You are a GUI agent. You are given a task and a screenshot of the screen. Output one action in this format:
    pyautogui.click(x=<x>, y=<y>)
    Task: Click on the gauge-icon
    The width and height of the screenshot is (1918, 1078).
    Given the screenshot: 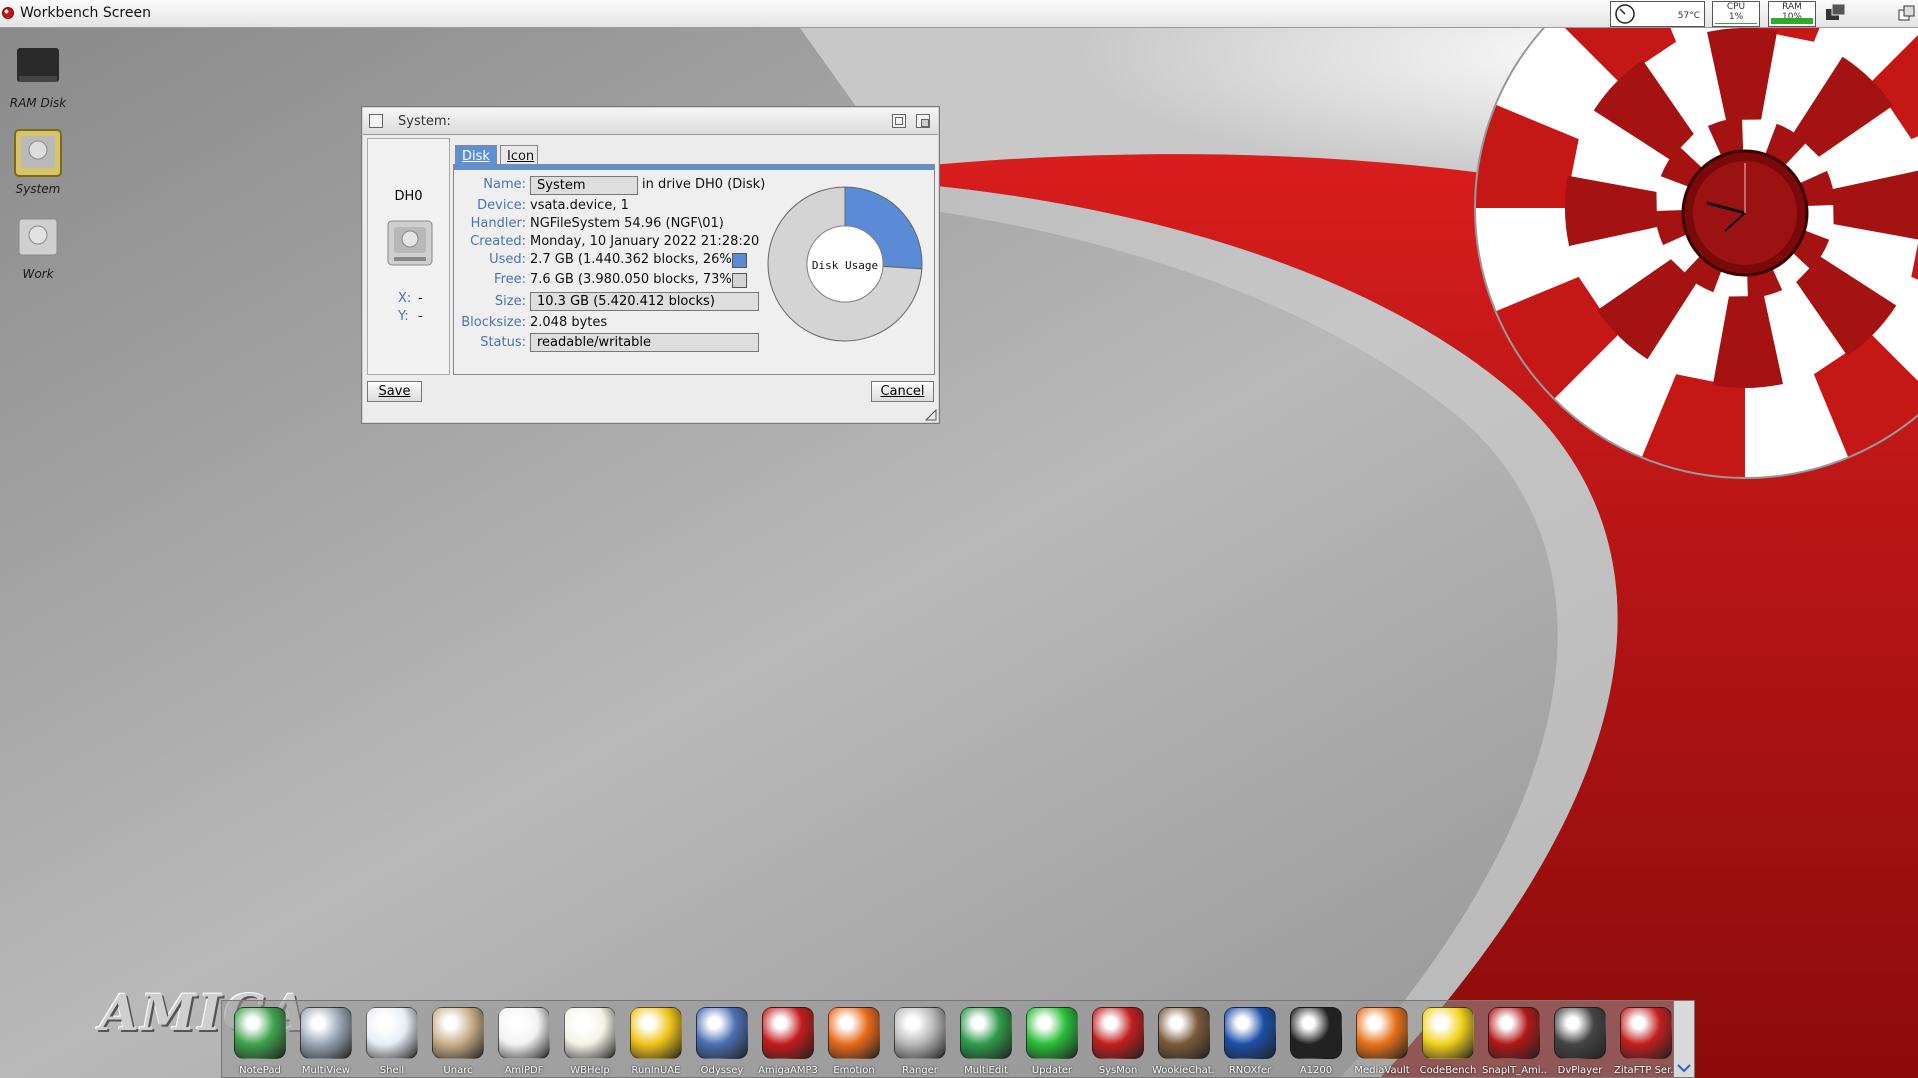 What is the action you would take?
    pyautogui.click(x=1625, y=14)
    